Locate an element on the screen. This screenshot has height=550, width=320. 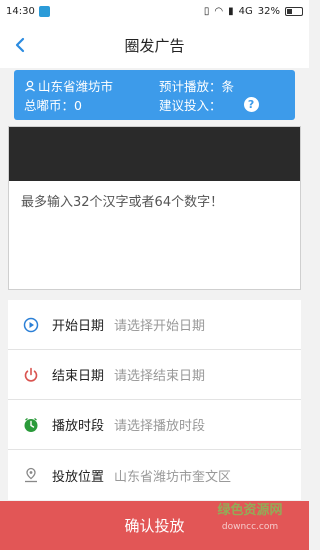
info-estimated-play: 预计播放：条 is located at coordinates (197, 86).